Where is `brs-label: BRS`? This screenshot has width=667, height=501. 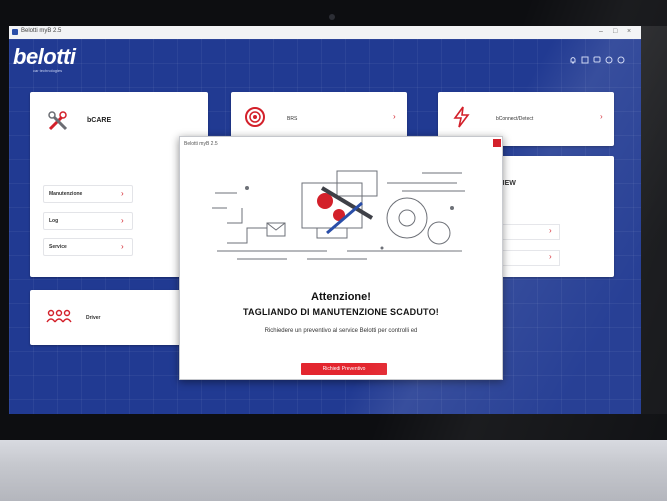 brs-label: BRS is located at coordinates (292, 119).